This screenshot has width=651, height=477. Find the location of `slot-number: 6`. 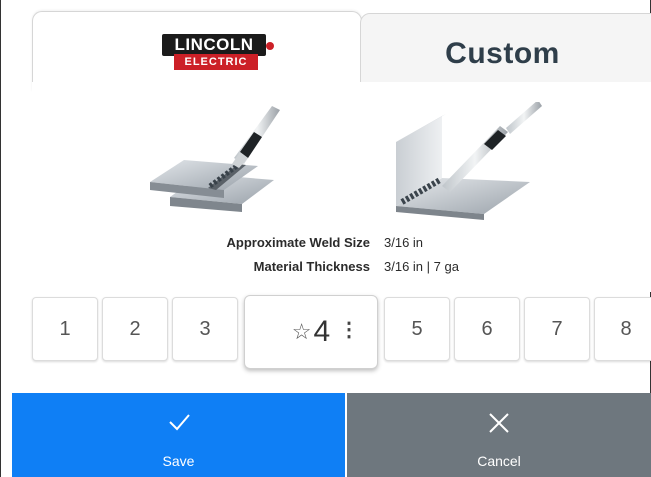

slot-number: 6 is located at coordinates (487, 328).